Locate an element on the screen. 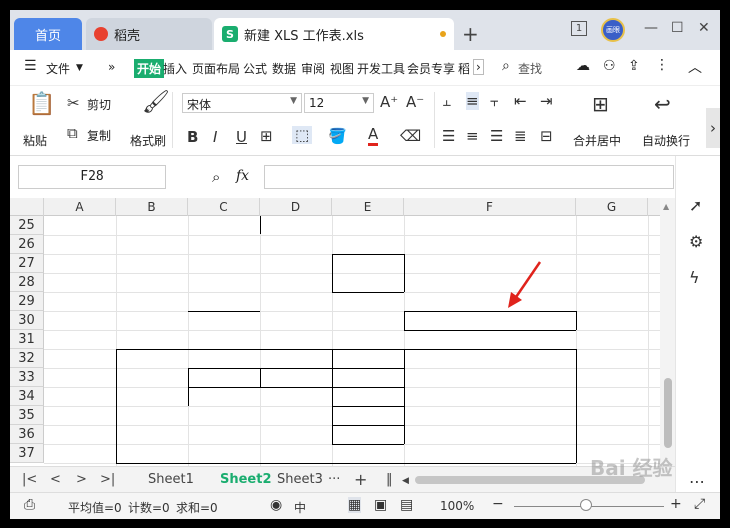 The height and width of the screenshot is (528, 730). row-header: 35 is located at coordinates (27, 415).